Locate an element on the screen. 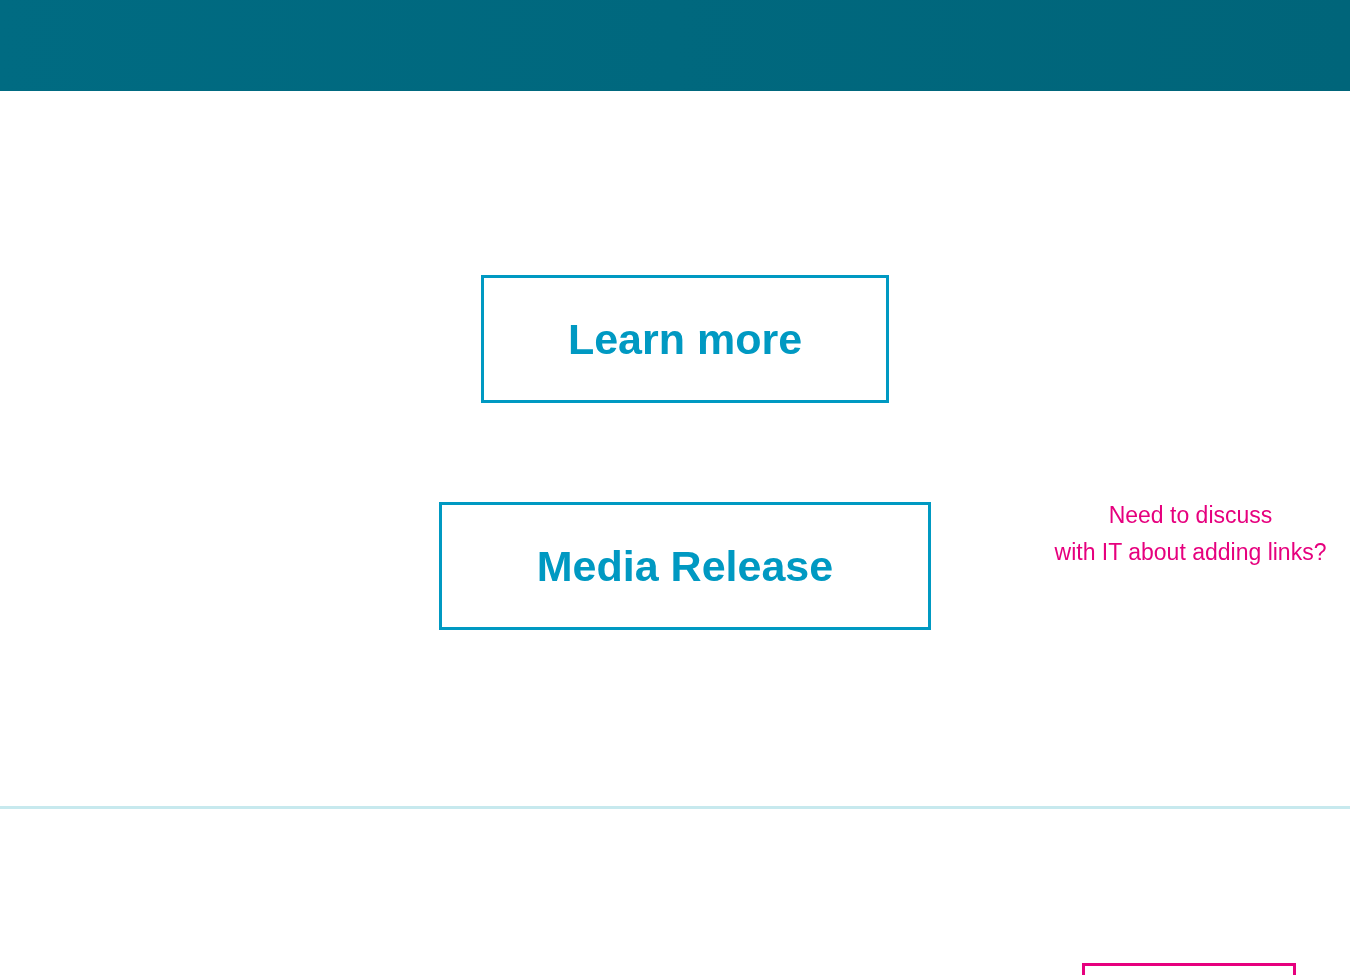  link-button: Learn more is located at coordinates (685, 339).